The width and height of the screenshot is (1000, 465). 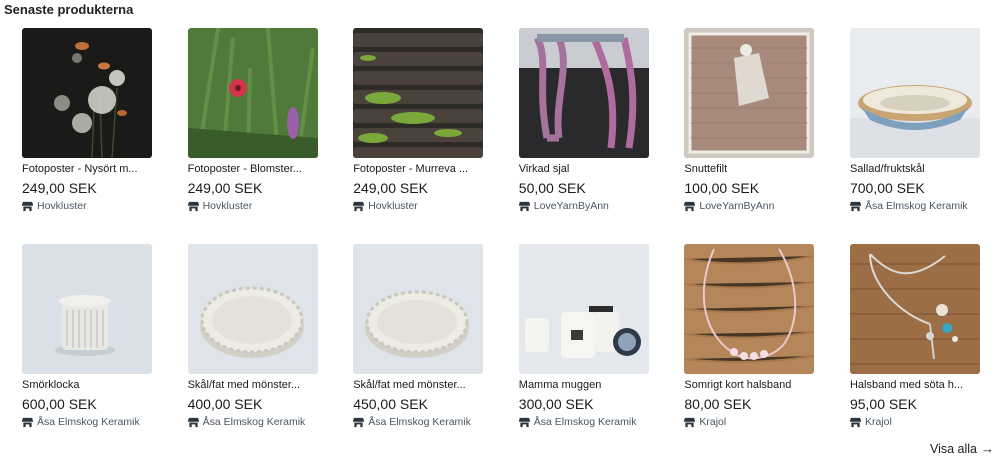 What do you see at coordinates (225, 404) in the screenshot?
I see `product-price: 400,00 SEK` at bounding box center [225, 404].